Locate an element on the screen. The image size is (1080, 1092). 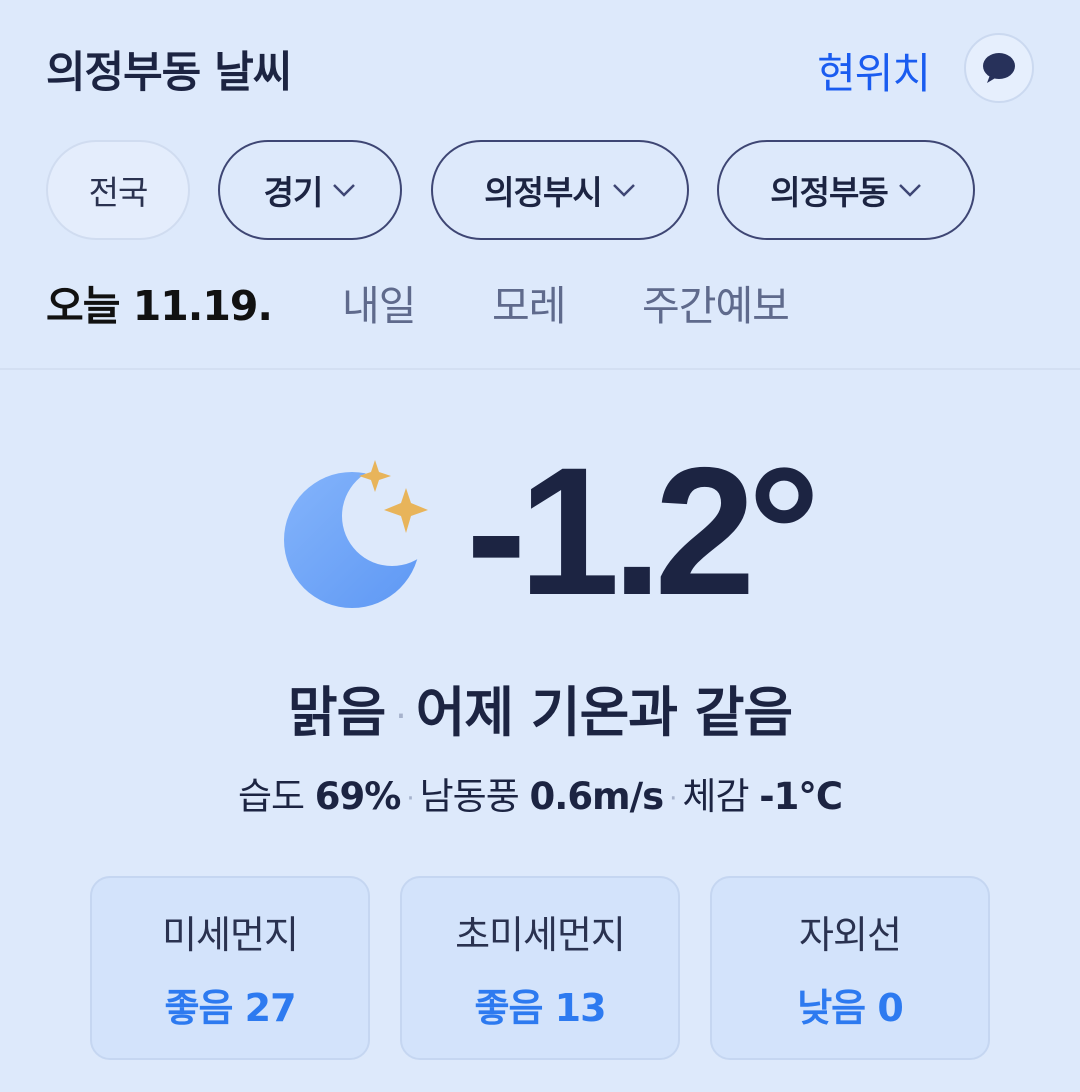
region-chip-label: 경기 is located at coordinates (293, 192).